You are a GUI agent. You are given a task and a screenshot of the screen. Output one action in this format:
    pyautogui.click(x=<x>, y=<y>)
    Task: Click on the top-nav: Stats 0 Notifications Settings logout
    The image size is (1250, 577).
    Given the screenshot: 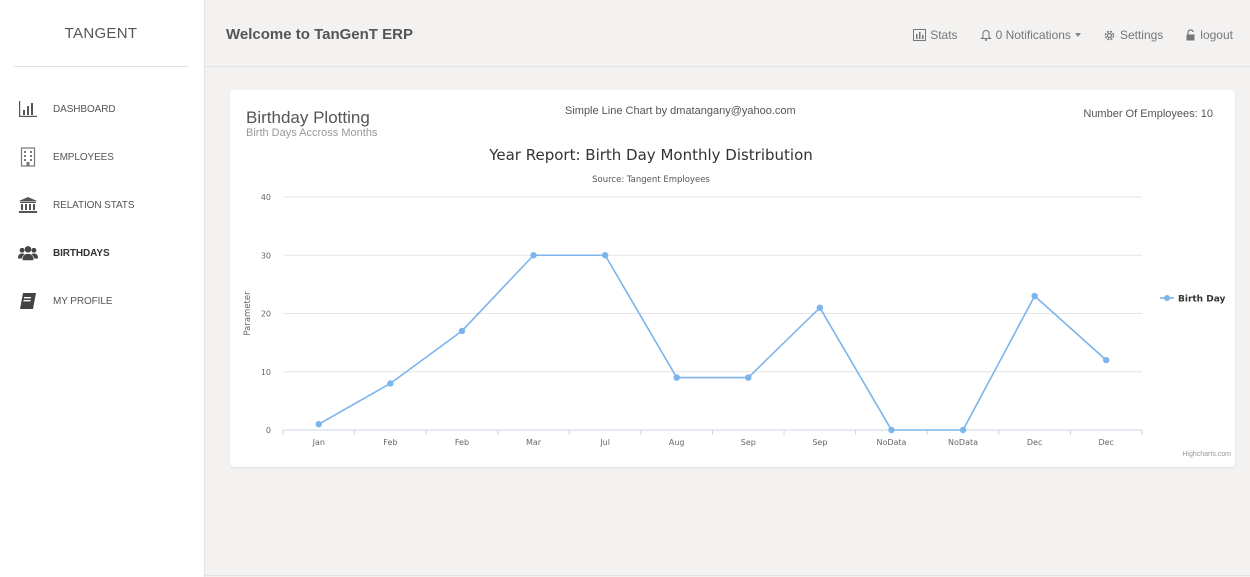 What is the action you would take?
    pyautogui.click(x=1062, y=35)
    